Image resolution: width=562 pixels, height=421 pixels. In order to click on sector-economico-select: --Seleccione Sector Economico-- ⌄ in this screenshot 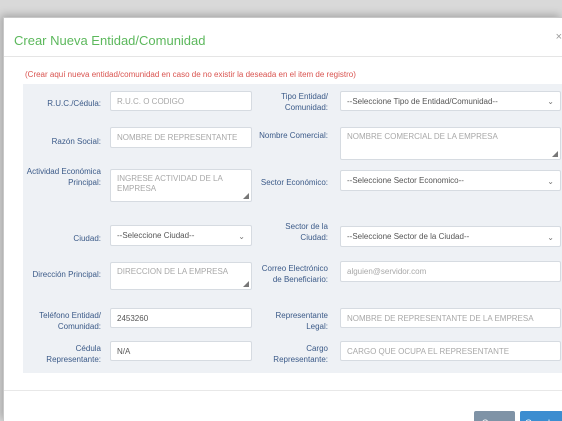, I will do `click(450, 180)`.